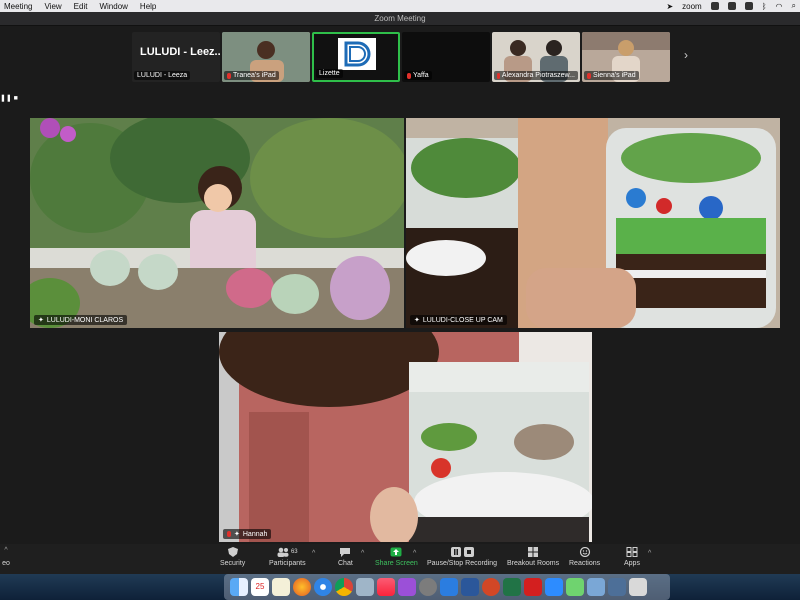  I want to click on trash-icon, so click(638, 587).